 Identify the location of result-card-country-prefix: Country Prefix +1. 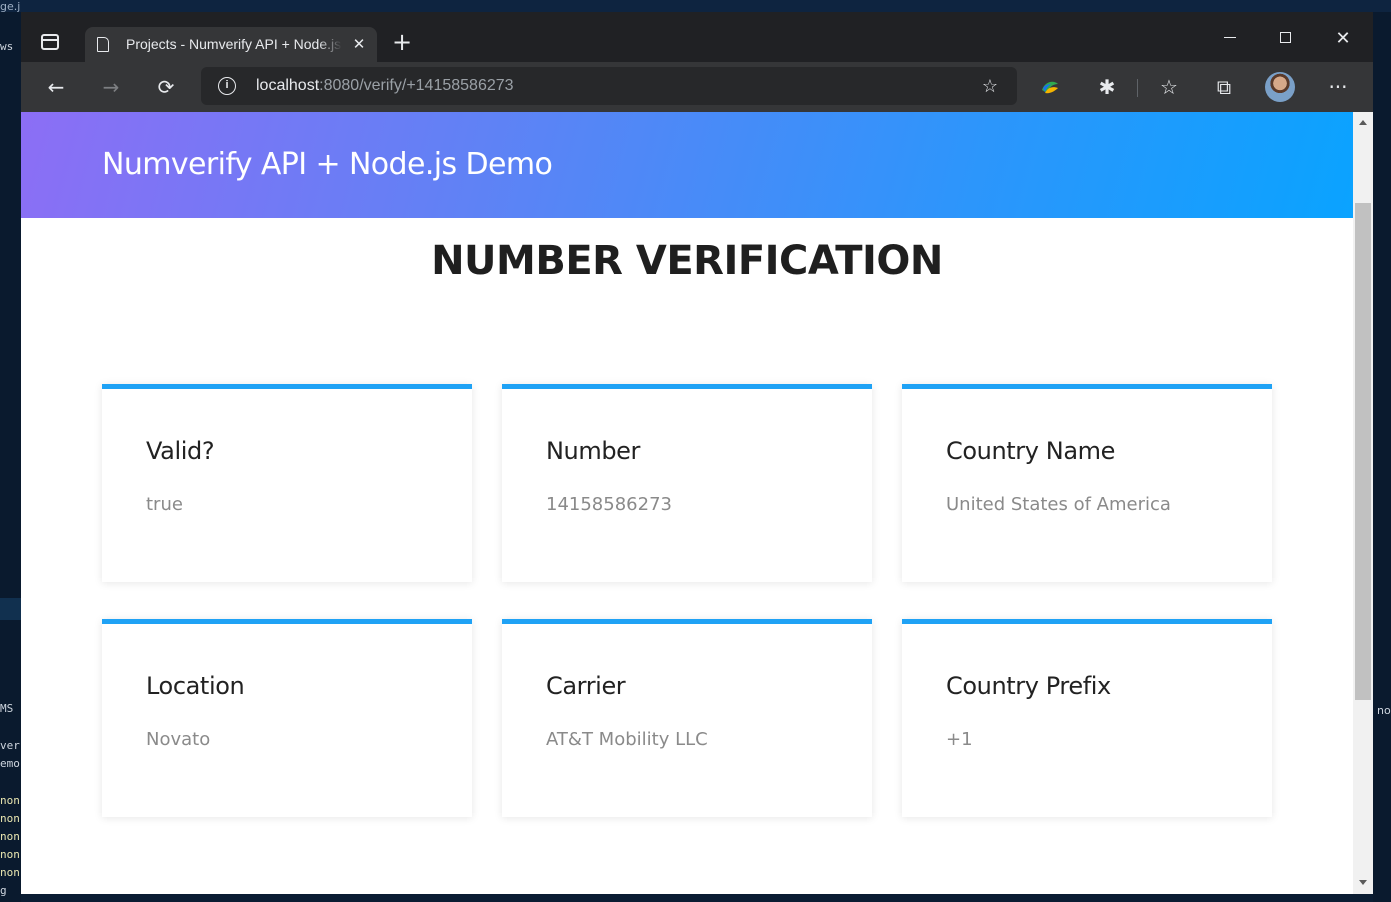
(1087, 718).